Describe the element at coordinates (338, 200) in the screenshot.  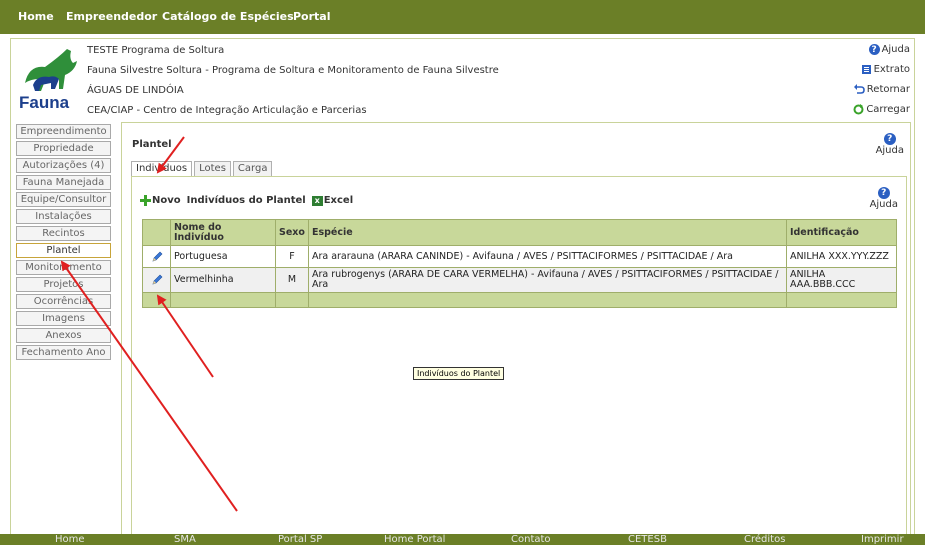
I see `excel-button-label: Excel` at that location.